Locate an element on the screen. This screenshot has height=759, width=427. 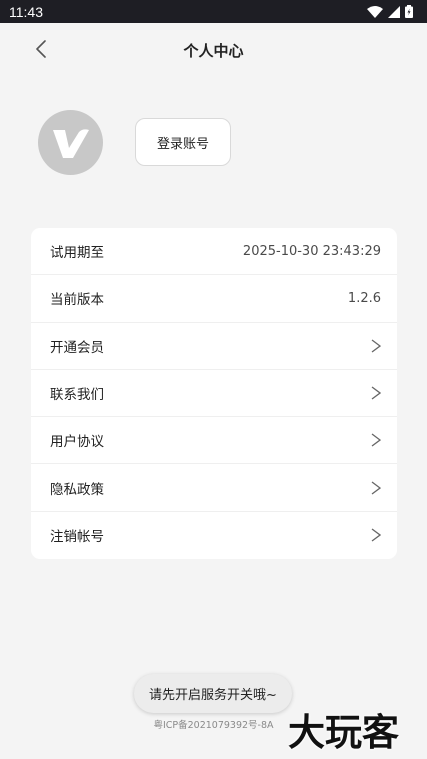
version-value: 1.2.6 is located at coordinates (364, 298).